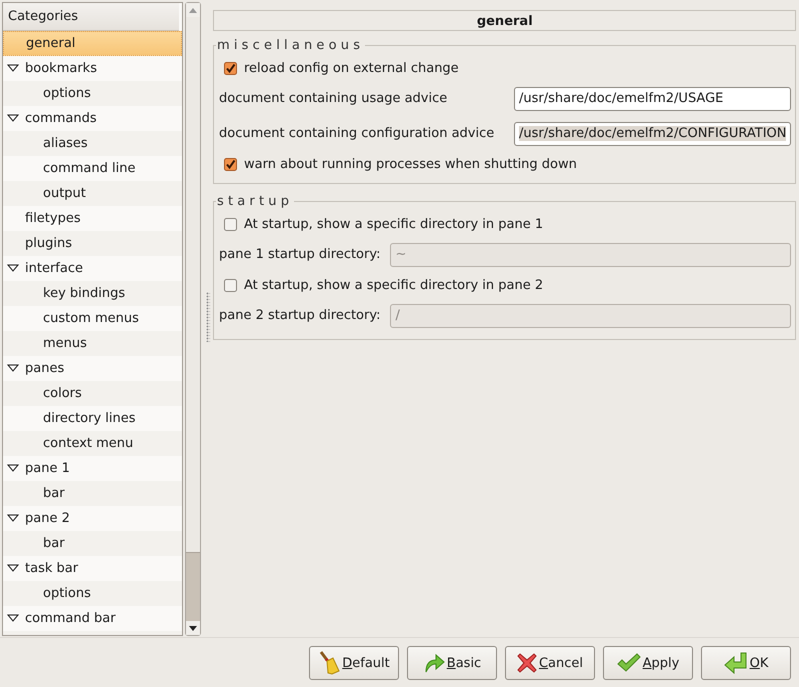 This screenshot has width=799, height=687. What do you see at coordinates (193, 586) in the screenshot?
I see `scrollbar-thumb` at bounding box center [193, 586].